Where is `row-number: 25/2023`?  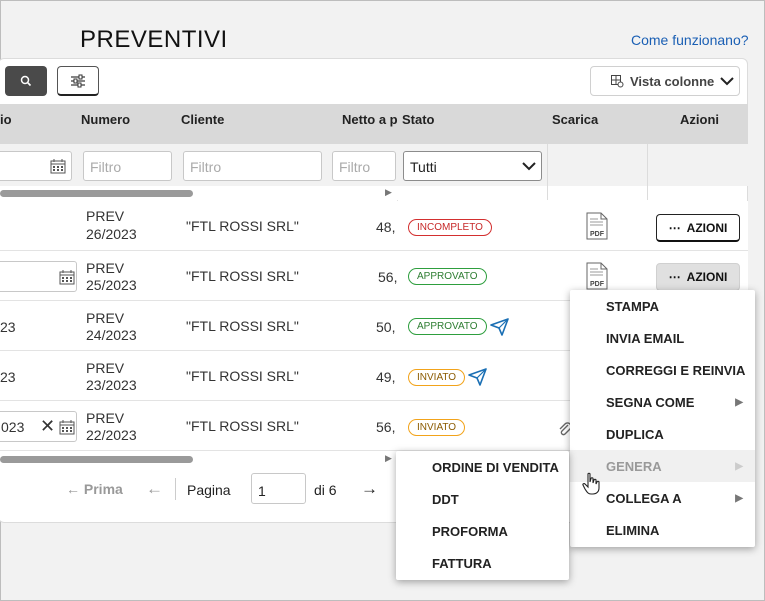 row-number: 25/2023 is located at coordinates (111, 285).